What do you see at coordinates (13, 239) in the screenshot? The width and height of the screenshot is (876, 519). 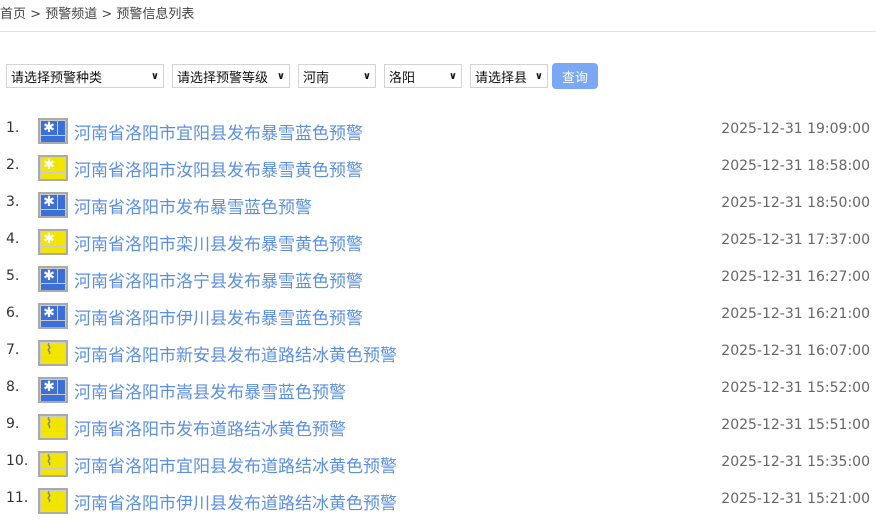 I see `item-number: 4.` at bounding box center [13, 239].